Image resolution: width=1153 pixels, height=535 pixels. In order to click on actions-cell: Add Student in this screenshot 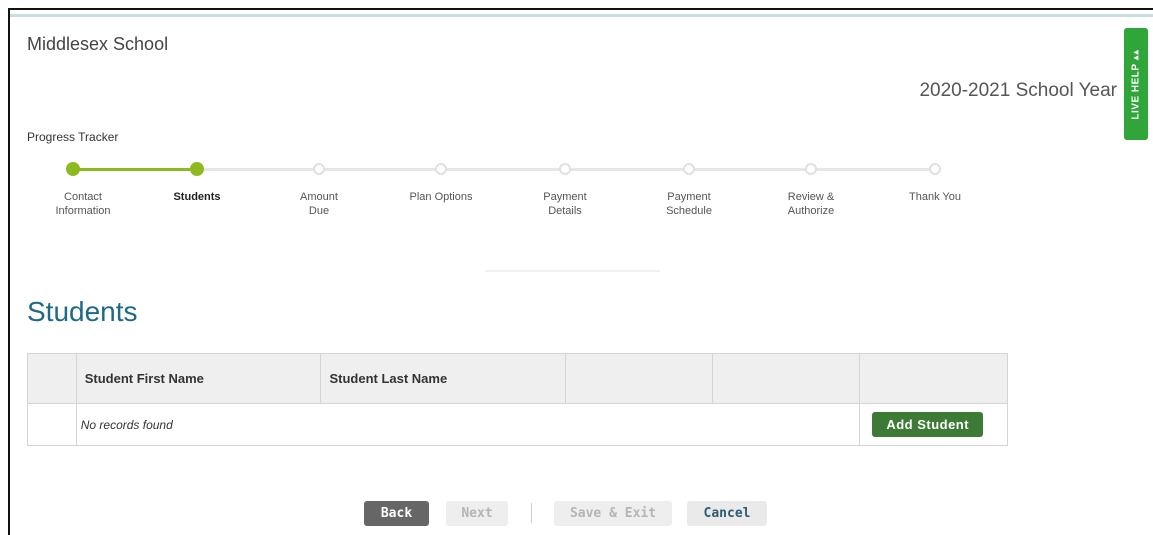, I will do `click(933, 424)`.